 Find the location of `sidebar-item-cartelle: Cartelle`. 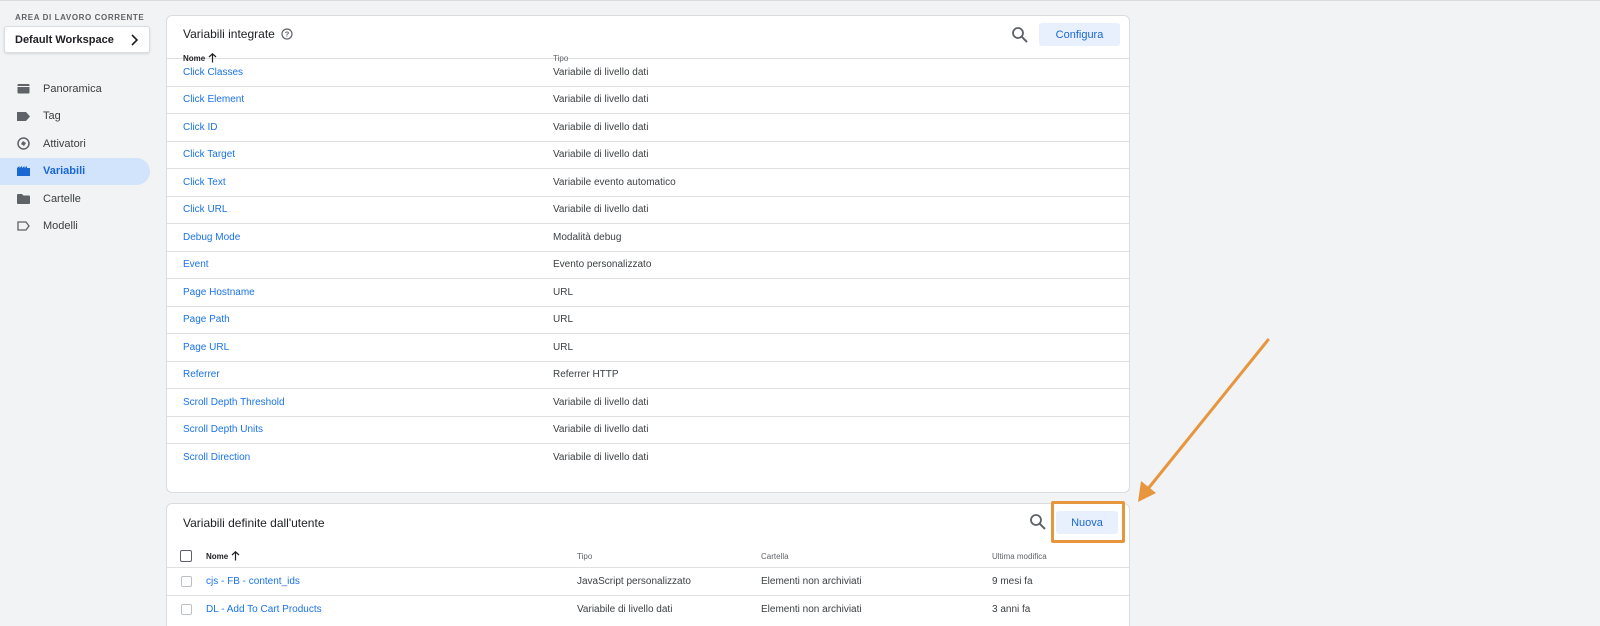

sidebar-item-cartelle: Cartelle is located at coordinates (75, 199).